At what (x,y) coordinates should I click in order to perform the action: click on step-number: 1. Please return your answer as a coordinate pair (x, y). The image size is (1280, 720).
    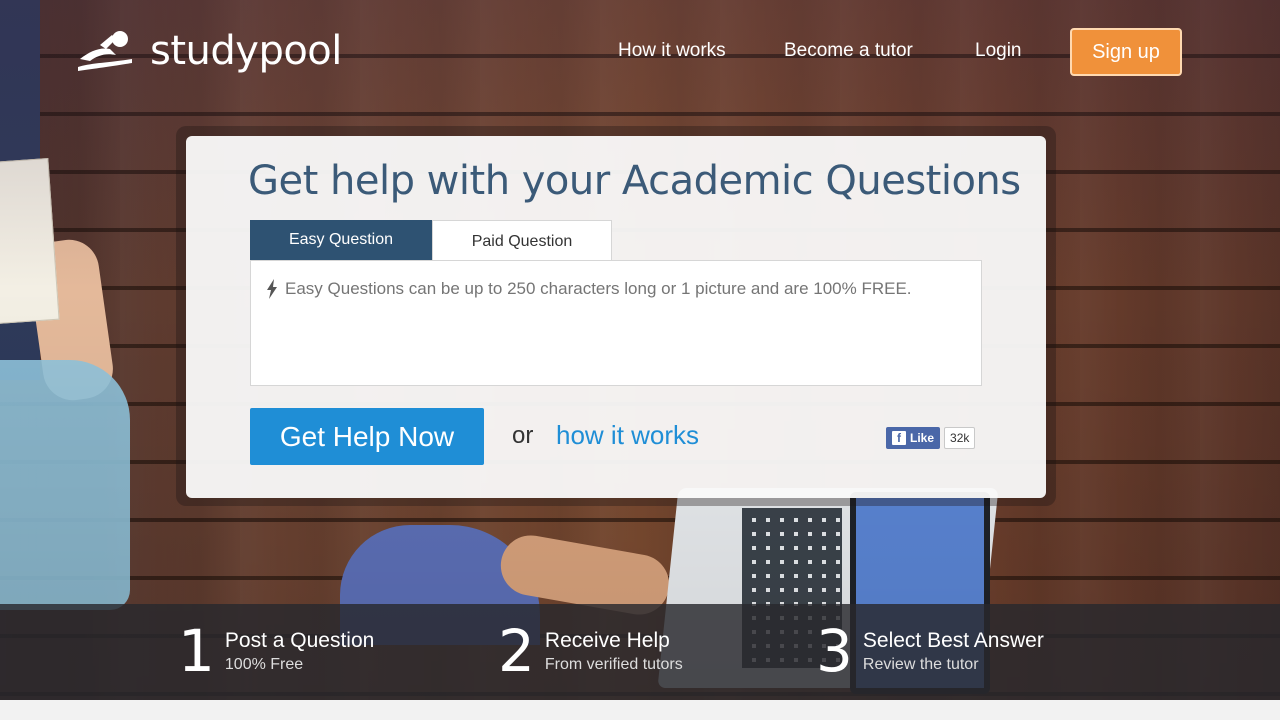
    Looking at the image, I should click on (196, 651).